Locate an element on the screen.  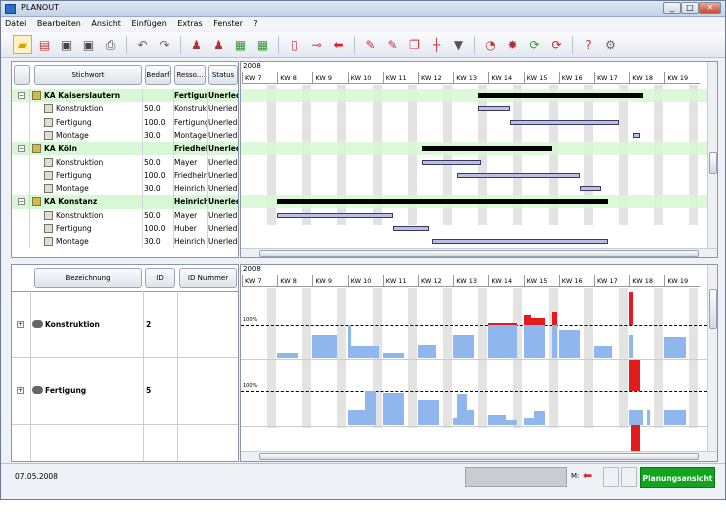
resource-icon: ▦ is located at coordinates (240, 44).